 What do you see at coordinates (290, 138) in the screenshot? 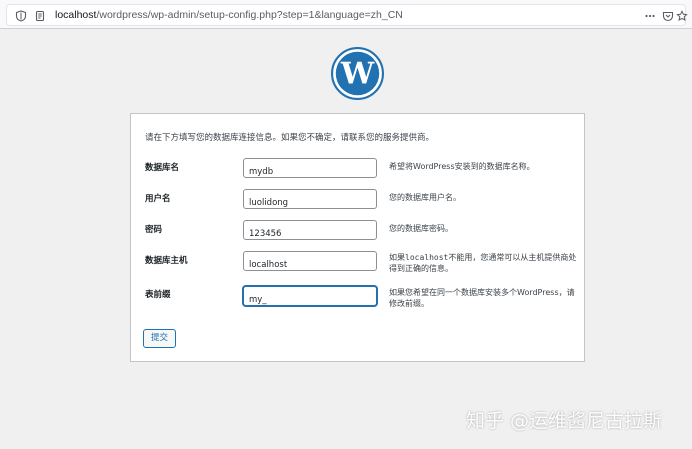
I see `form-intro: 请在下方填写您的数据库连接信息。如果您不确定，请联系您的服务提供商。` at bounding box center [290, 138].